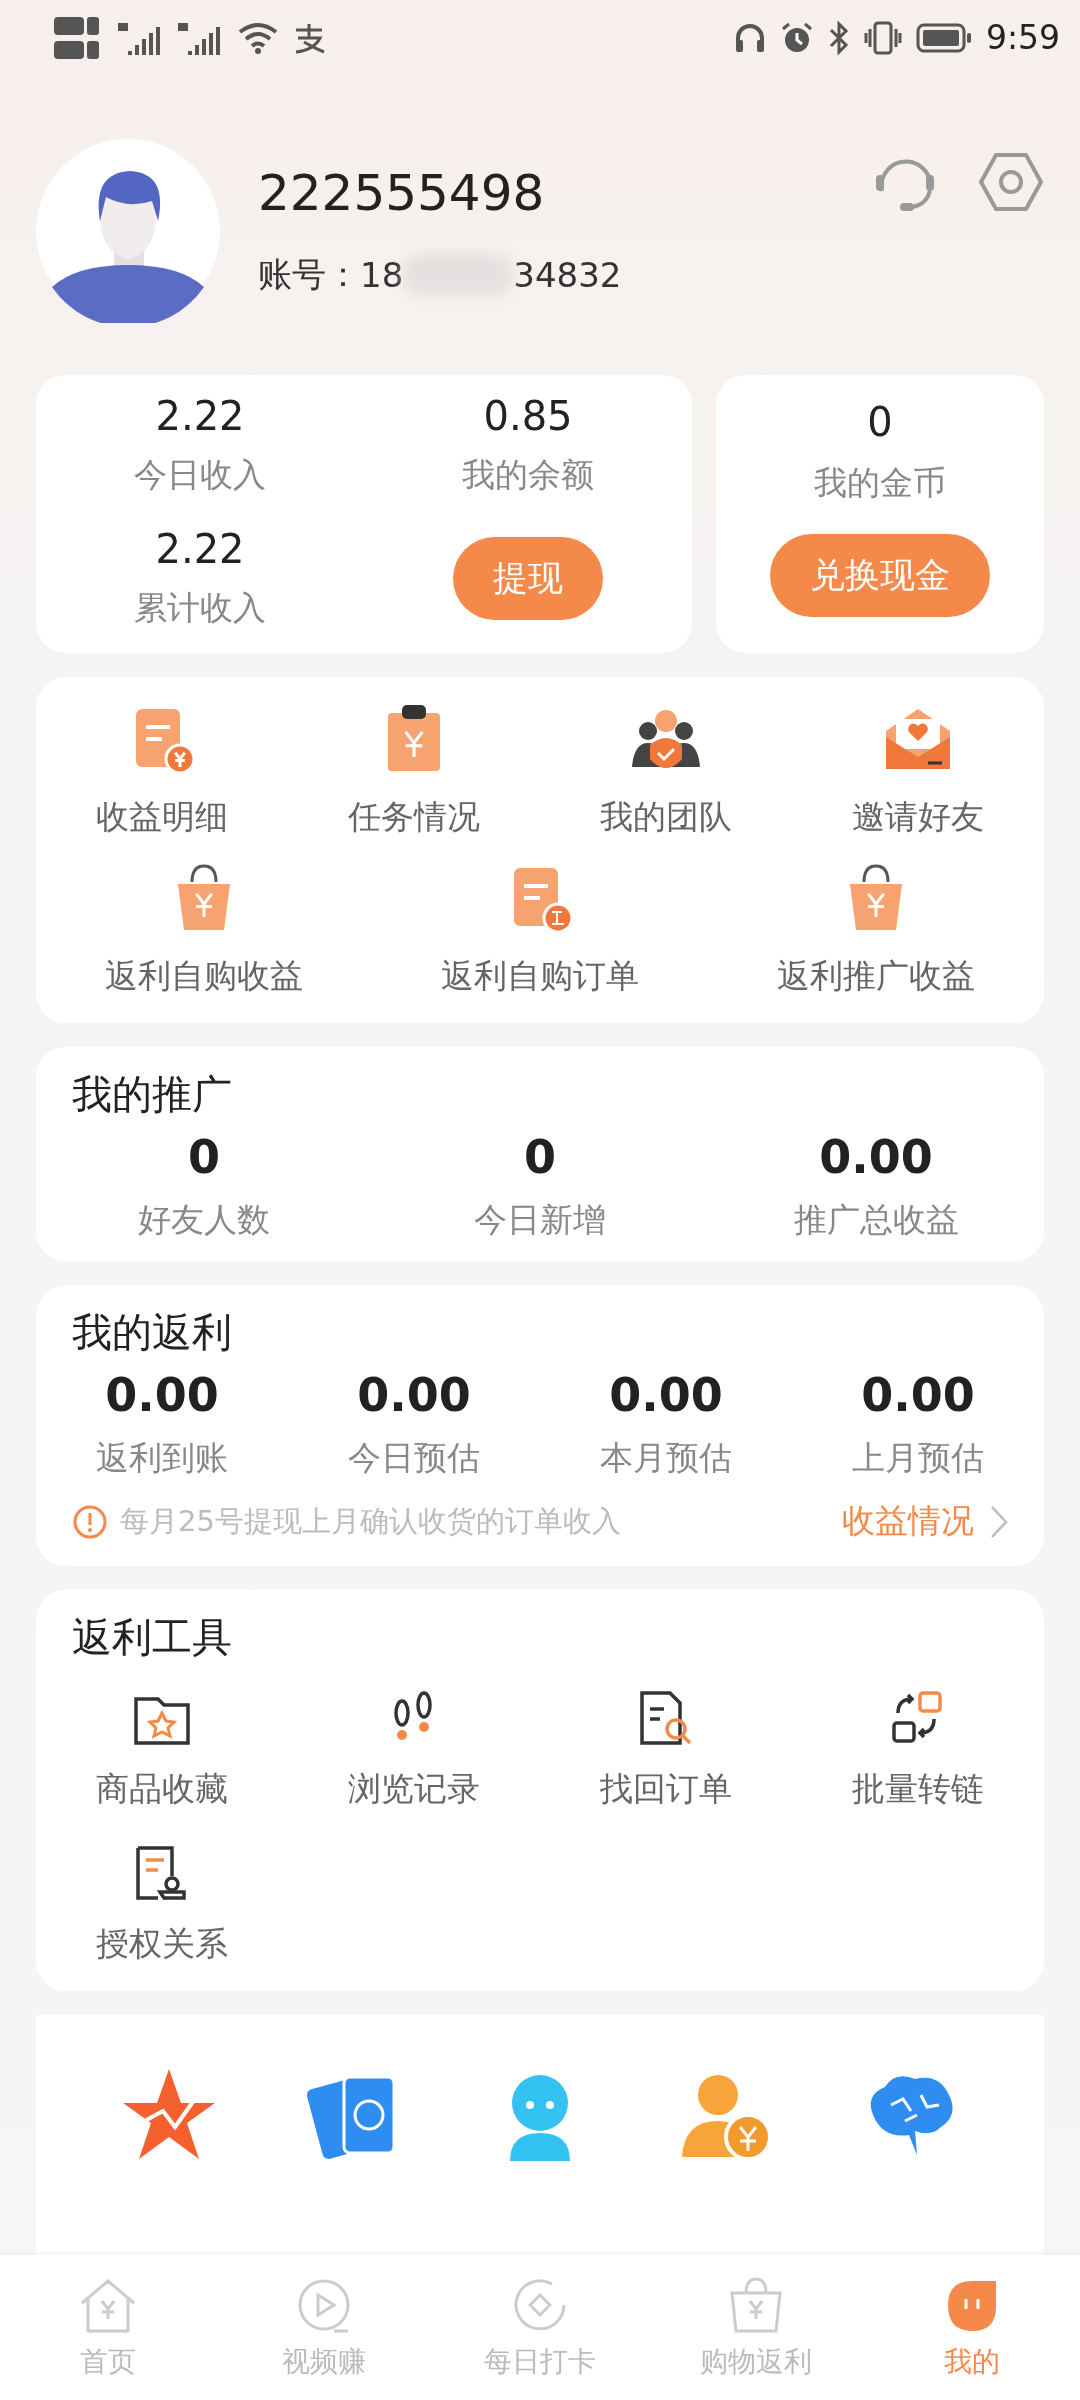 The height and width of the screenshot is (2400, 1080). What do you see at coordinates (567, 275) in the screenshot?
I see `account-number: 34832` at bounding box center [567, 275].